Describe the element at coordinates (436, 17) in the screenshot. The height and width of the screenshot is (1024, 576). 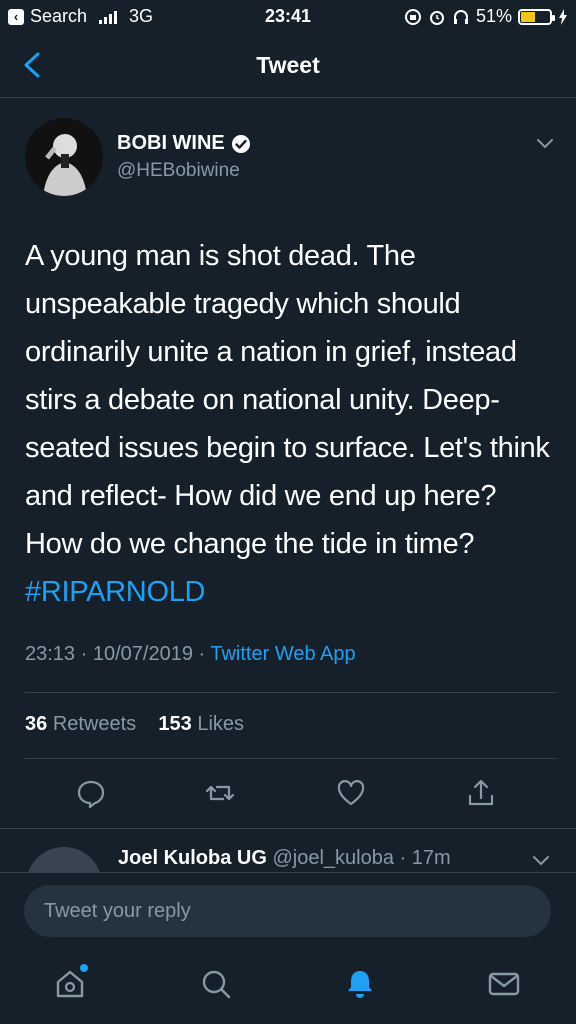
I see `alarm-icon` at that location.